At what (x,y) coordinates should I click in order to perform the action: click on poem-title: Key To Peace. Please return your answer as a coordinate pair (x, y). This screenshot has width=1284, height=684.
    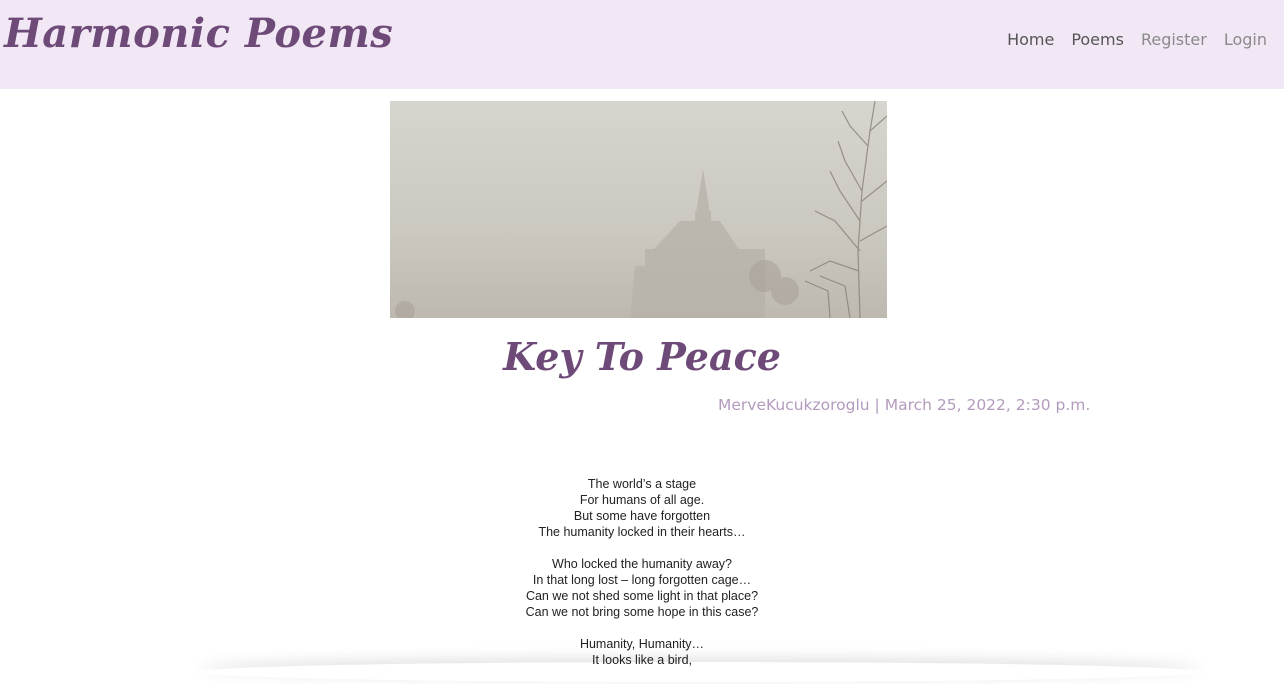
    Looking at the image, I should click on (642, 356).